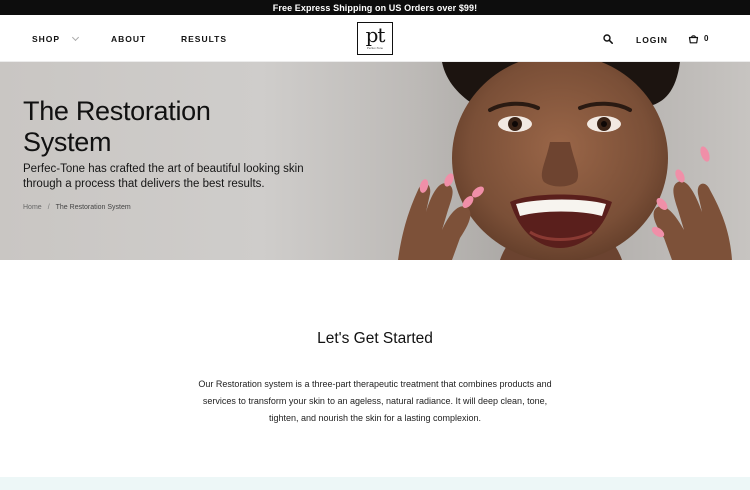 The image size is (750, 490). Describe the element at coordinates (706, 38) in the screenshot. I see `cart-count: 0` at that location.